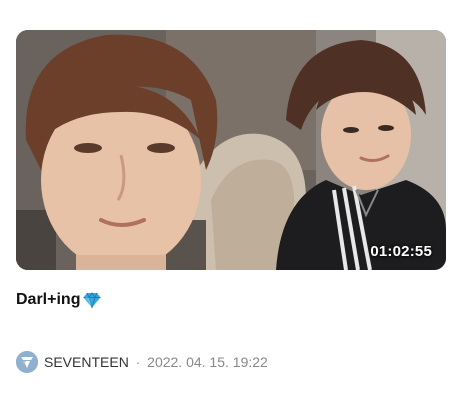 This screenshot has height=400, width=460. I want to click on video-duration: 01:02:55, so click(401, 251).